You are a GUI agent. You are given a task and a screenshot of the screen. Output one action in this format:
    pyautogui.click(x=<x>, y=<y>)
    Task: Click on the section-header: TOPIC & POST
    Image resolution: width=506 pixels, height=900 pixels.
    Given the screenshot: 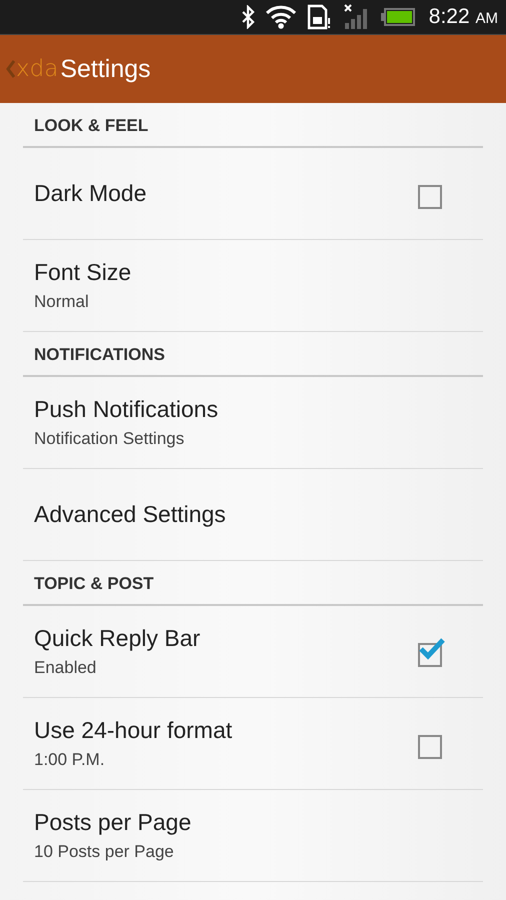 What is the action you would take?
    pyautogui.click(x=253, y=583)
    